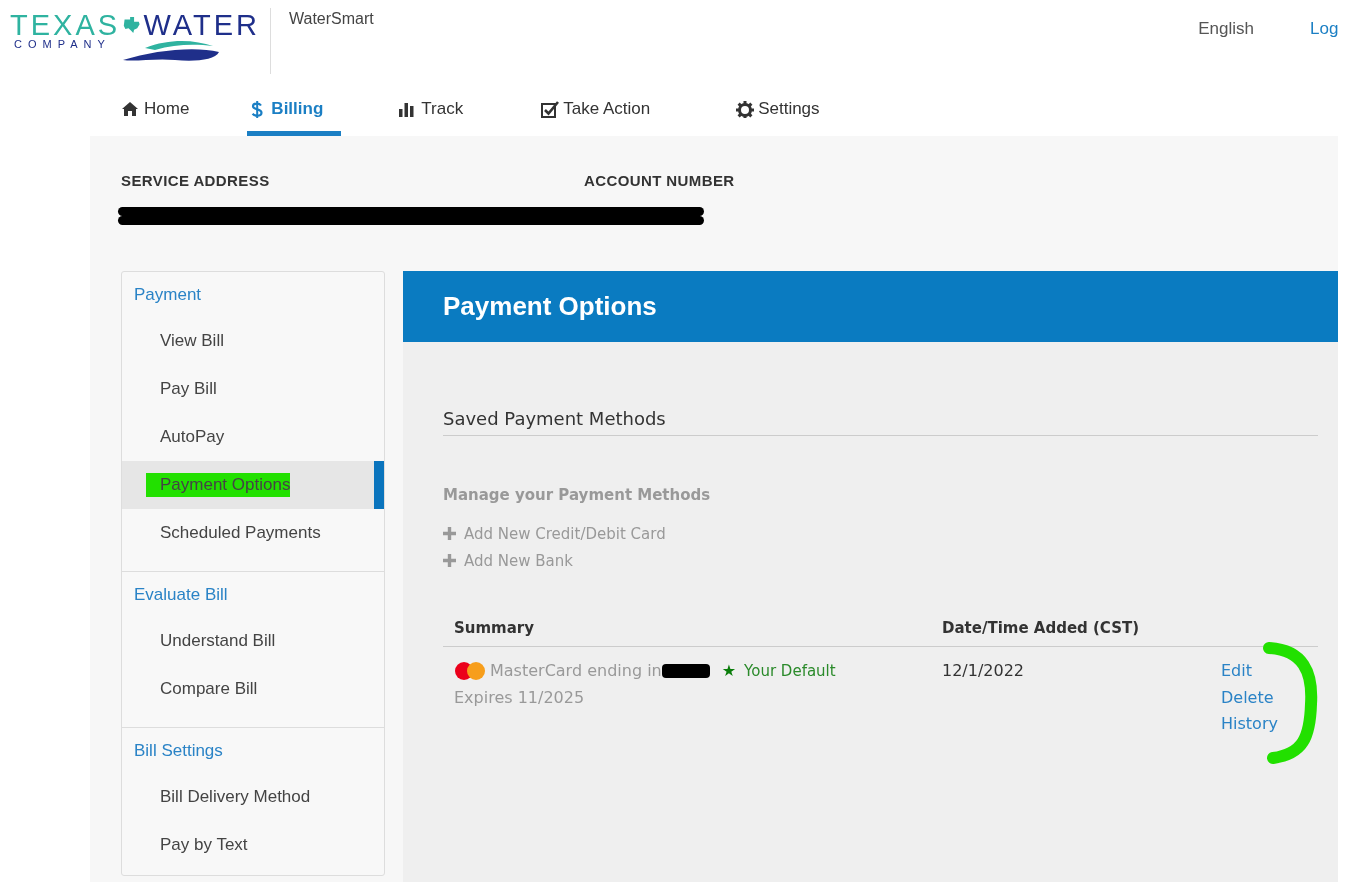 This screenshot has height=882, width=1349. I want to click on panel-title: Payment Options, so click(550, 306).